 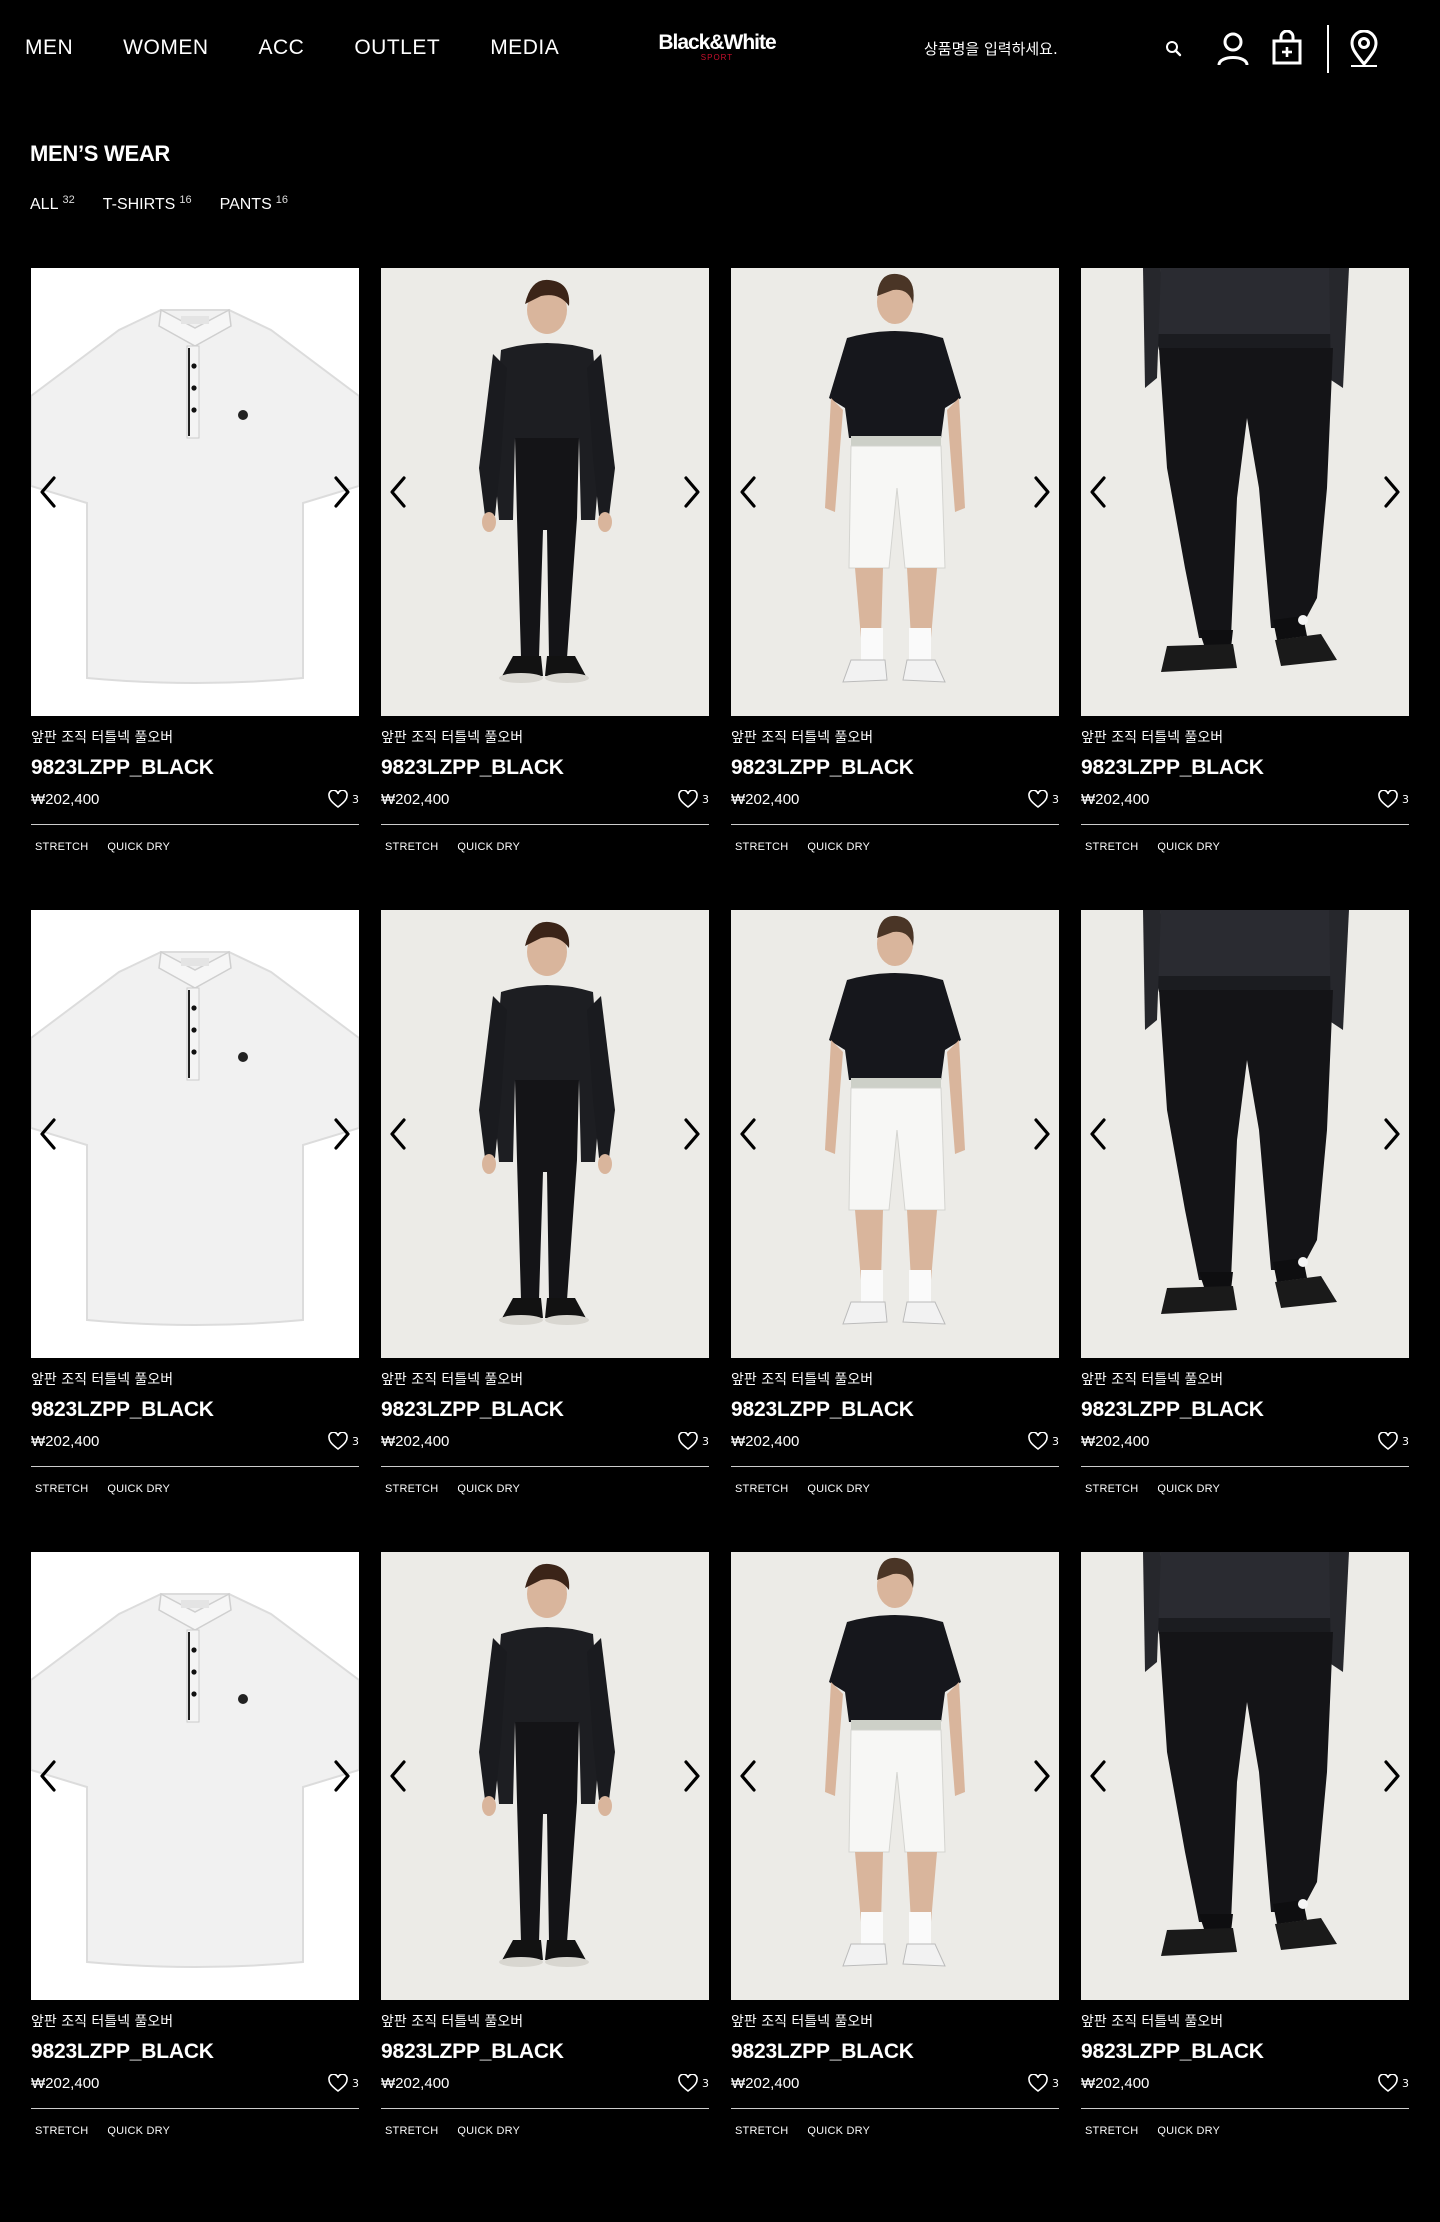 What do you see at coordinates (1115, 799) in the screenshot?
I see `product-price: ₩202,400` at bounding box center [1115, 799].